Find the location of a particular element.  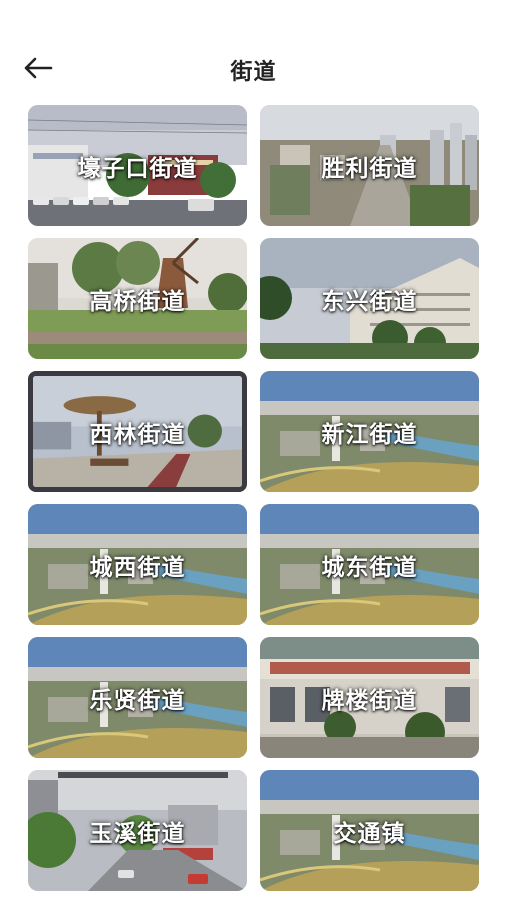

street-card-label: 西林街道 is located at coordinates (137, 434).